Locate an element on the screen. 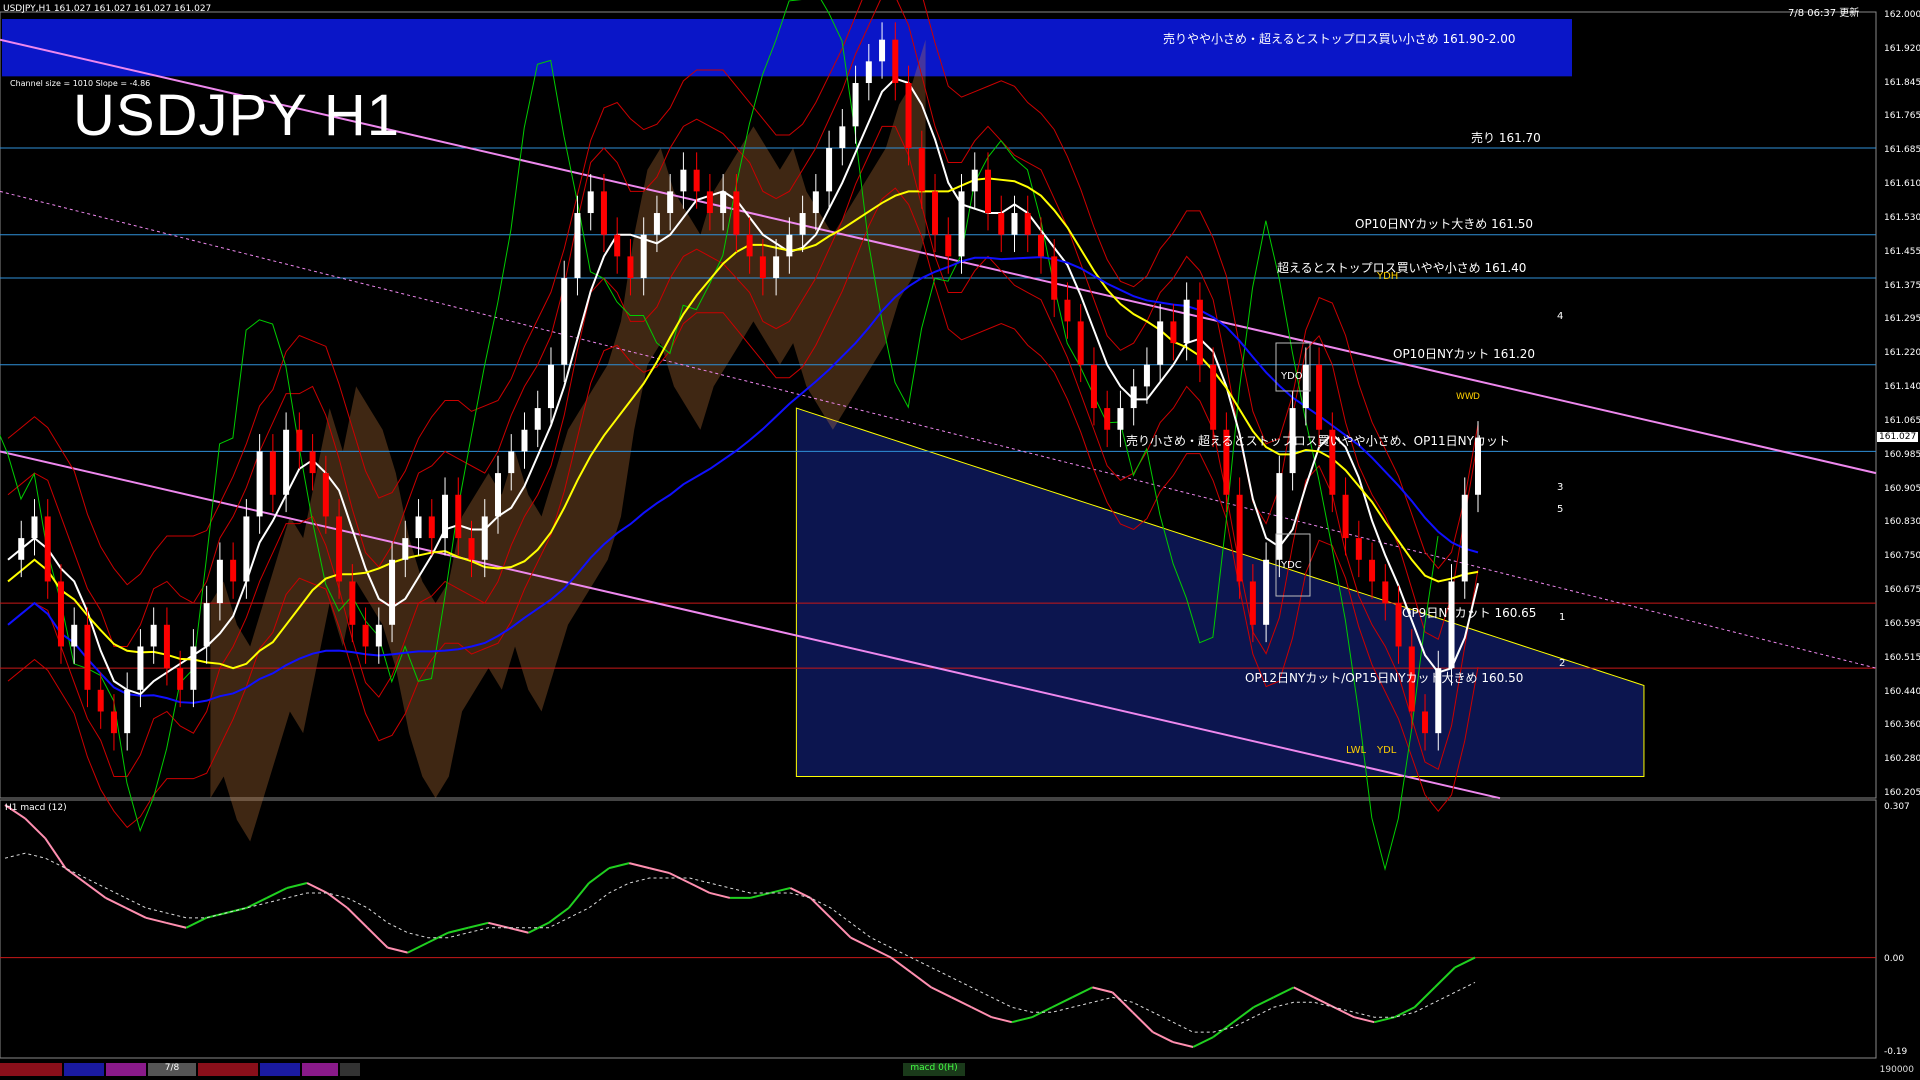 The height and width of the screenshot is (1080, 1920). annotation-sell-zone: 売りやや小さめ・超えるとストップロス買い小さめ 161.90-2.00 is located at coordinates (1339, 39).